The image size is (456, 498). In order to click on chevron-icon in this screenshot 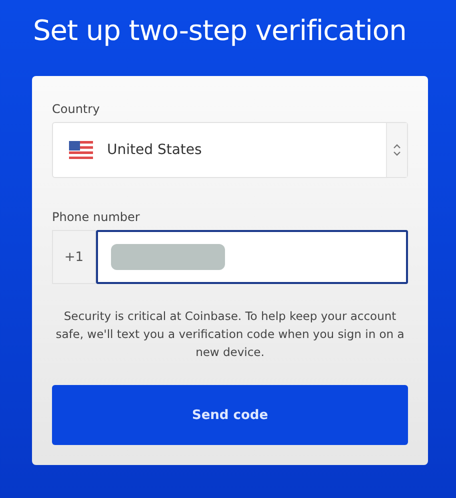, I will do `click(397, 150)`.